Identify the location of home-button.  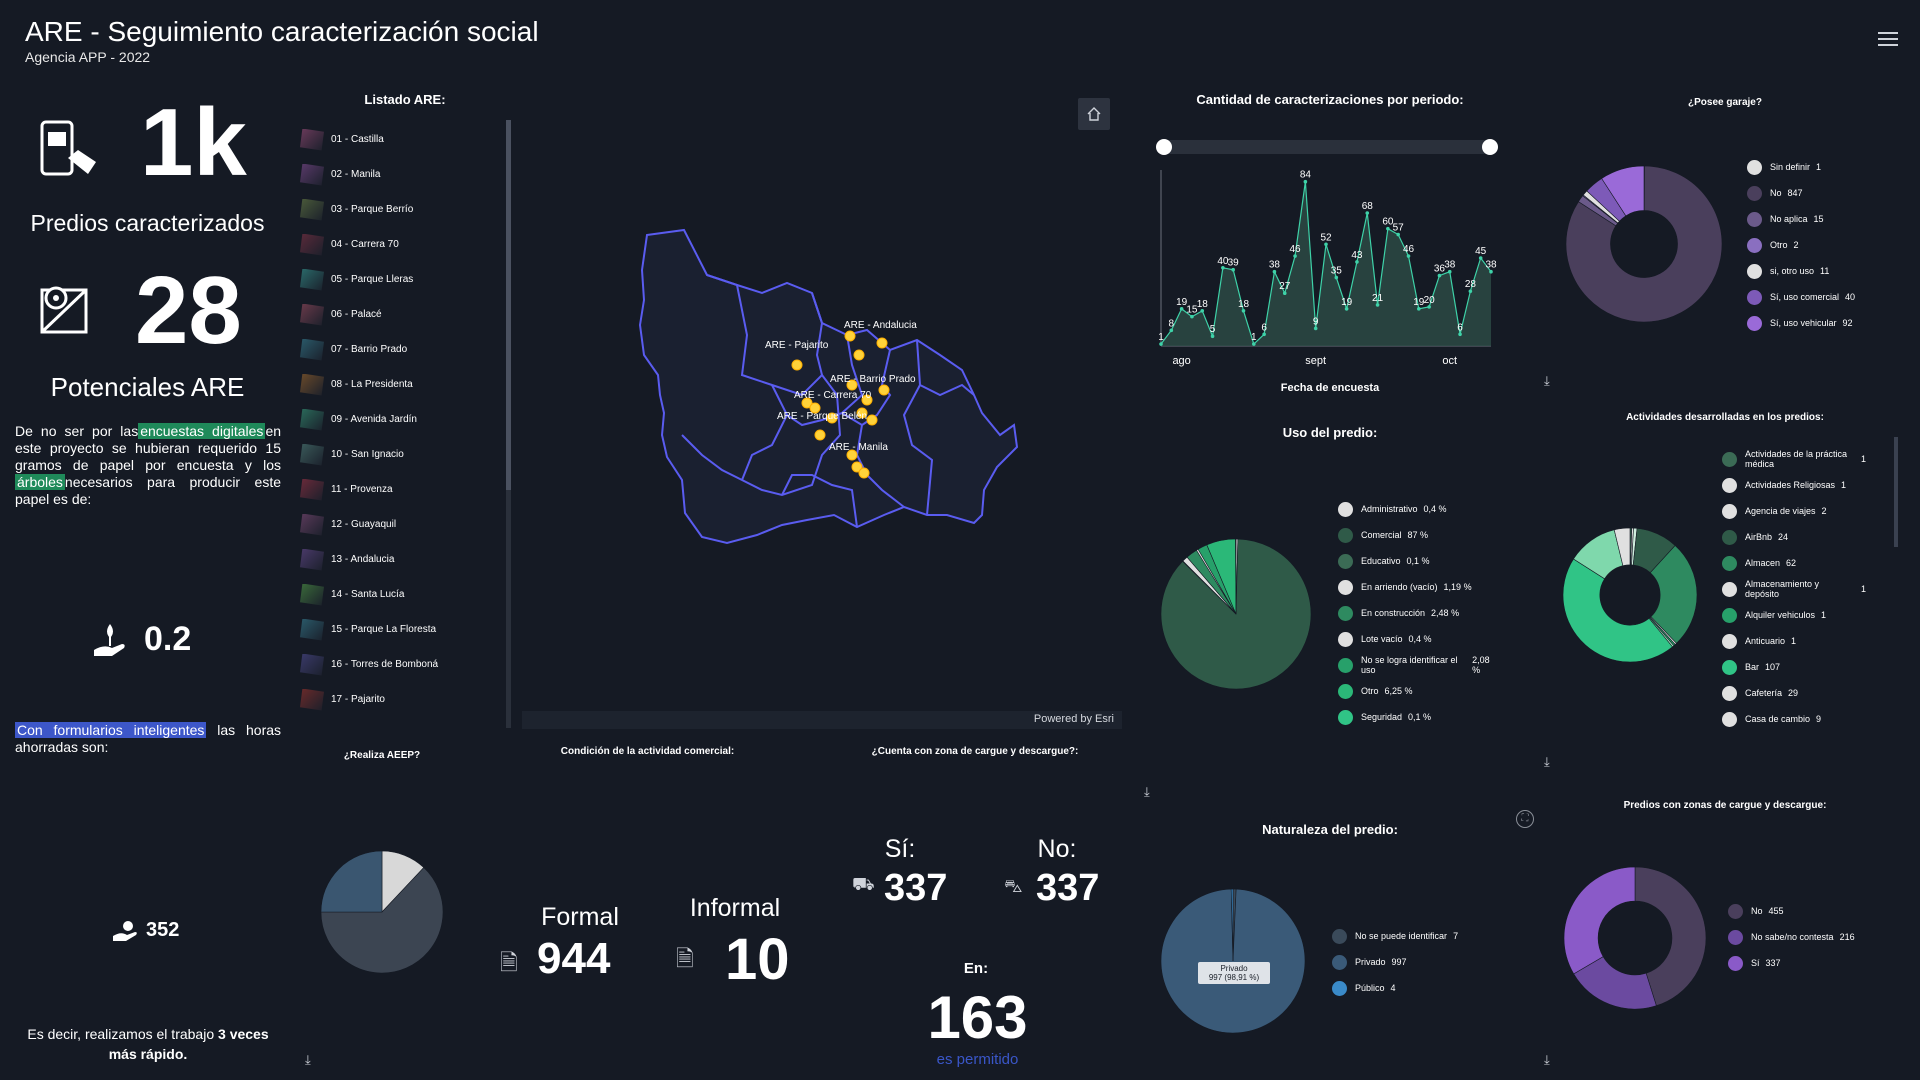
(1094, 114).